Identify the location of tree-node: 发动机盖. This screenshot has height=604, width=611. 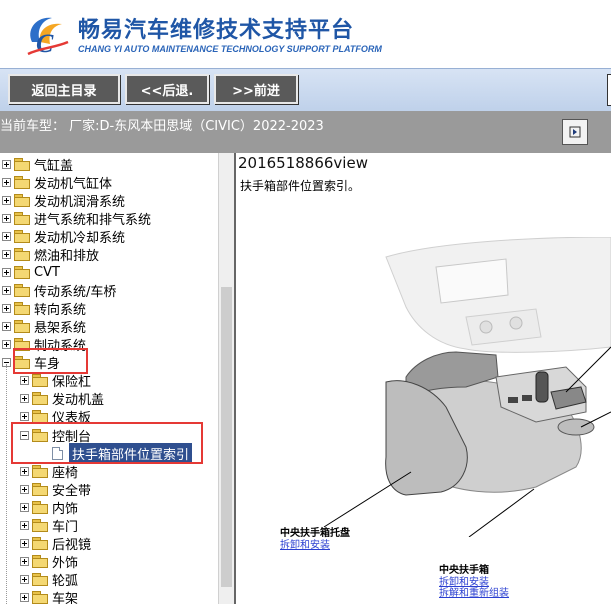
(62, 398).